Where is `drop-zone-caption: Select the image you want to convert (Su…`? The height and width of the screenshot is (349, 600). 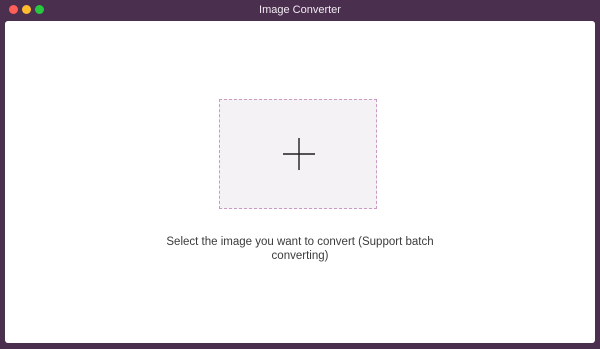
drop-zone-caption: Select the image you want to convert (Su… is located at coordinates (300, 249).